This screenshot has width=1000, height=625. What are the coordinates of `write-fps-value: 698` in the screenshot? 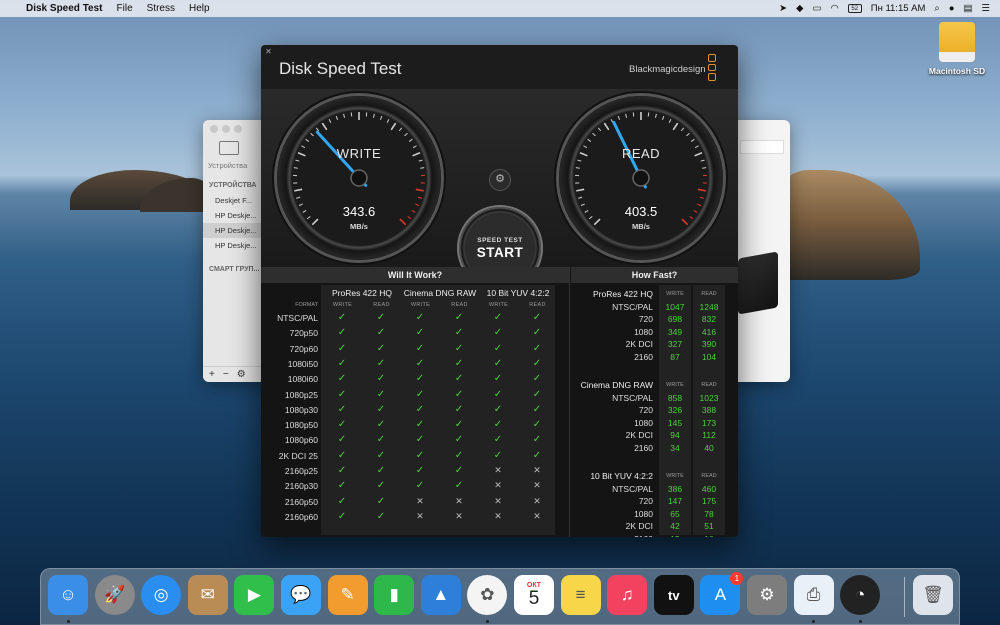 It's located at (675, 319).